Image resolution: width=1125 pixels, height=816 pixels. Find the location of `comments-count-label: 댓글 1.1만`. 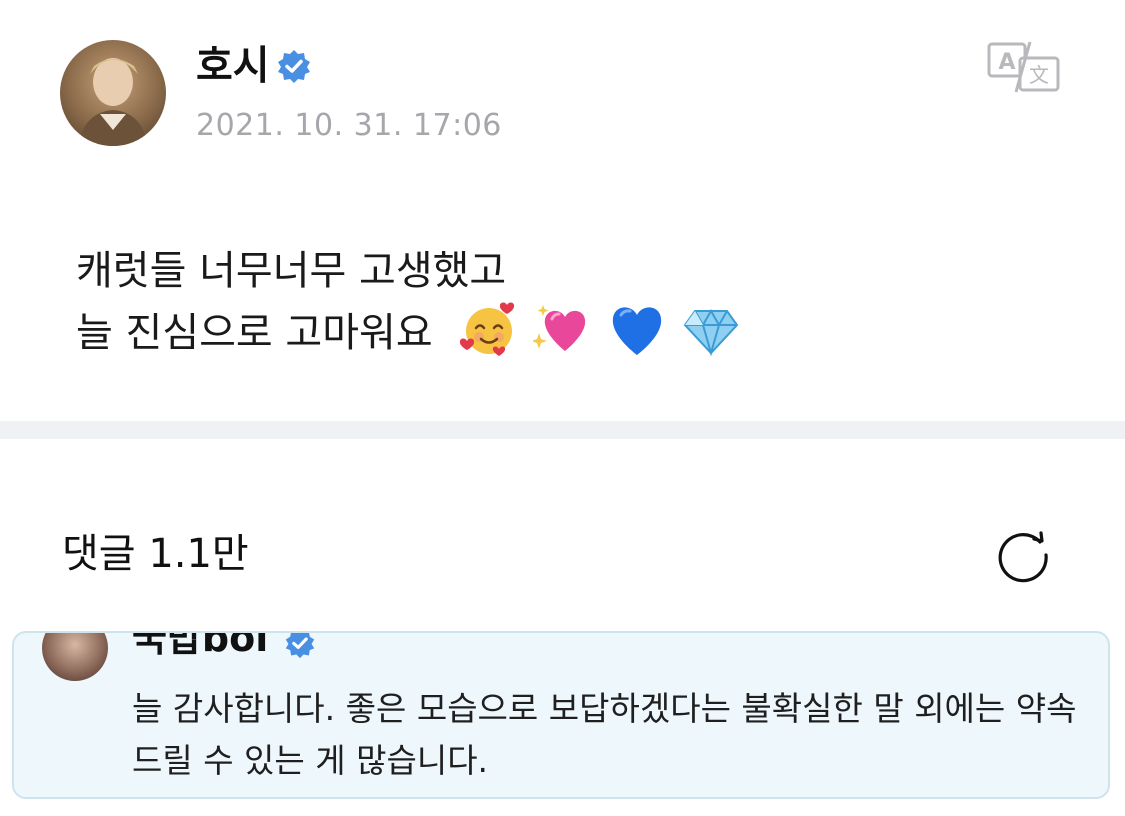

comments-count-label: 댓글 1.1만 is located at coordinates (155, 554).